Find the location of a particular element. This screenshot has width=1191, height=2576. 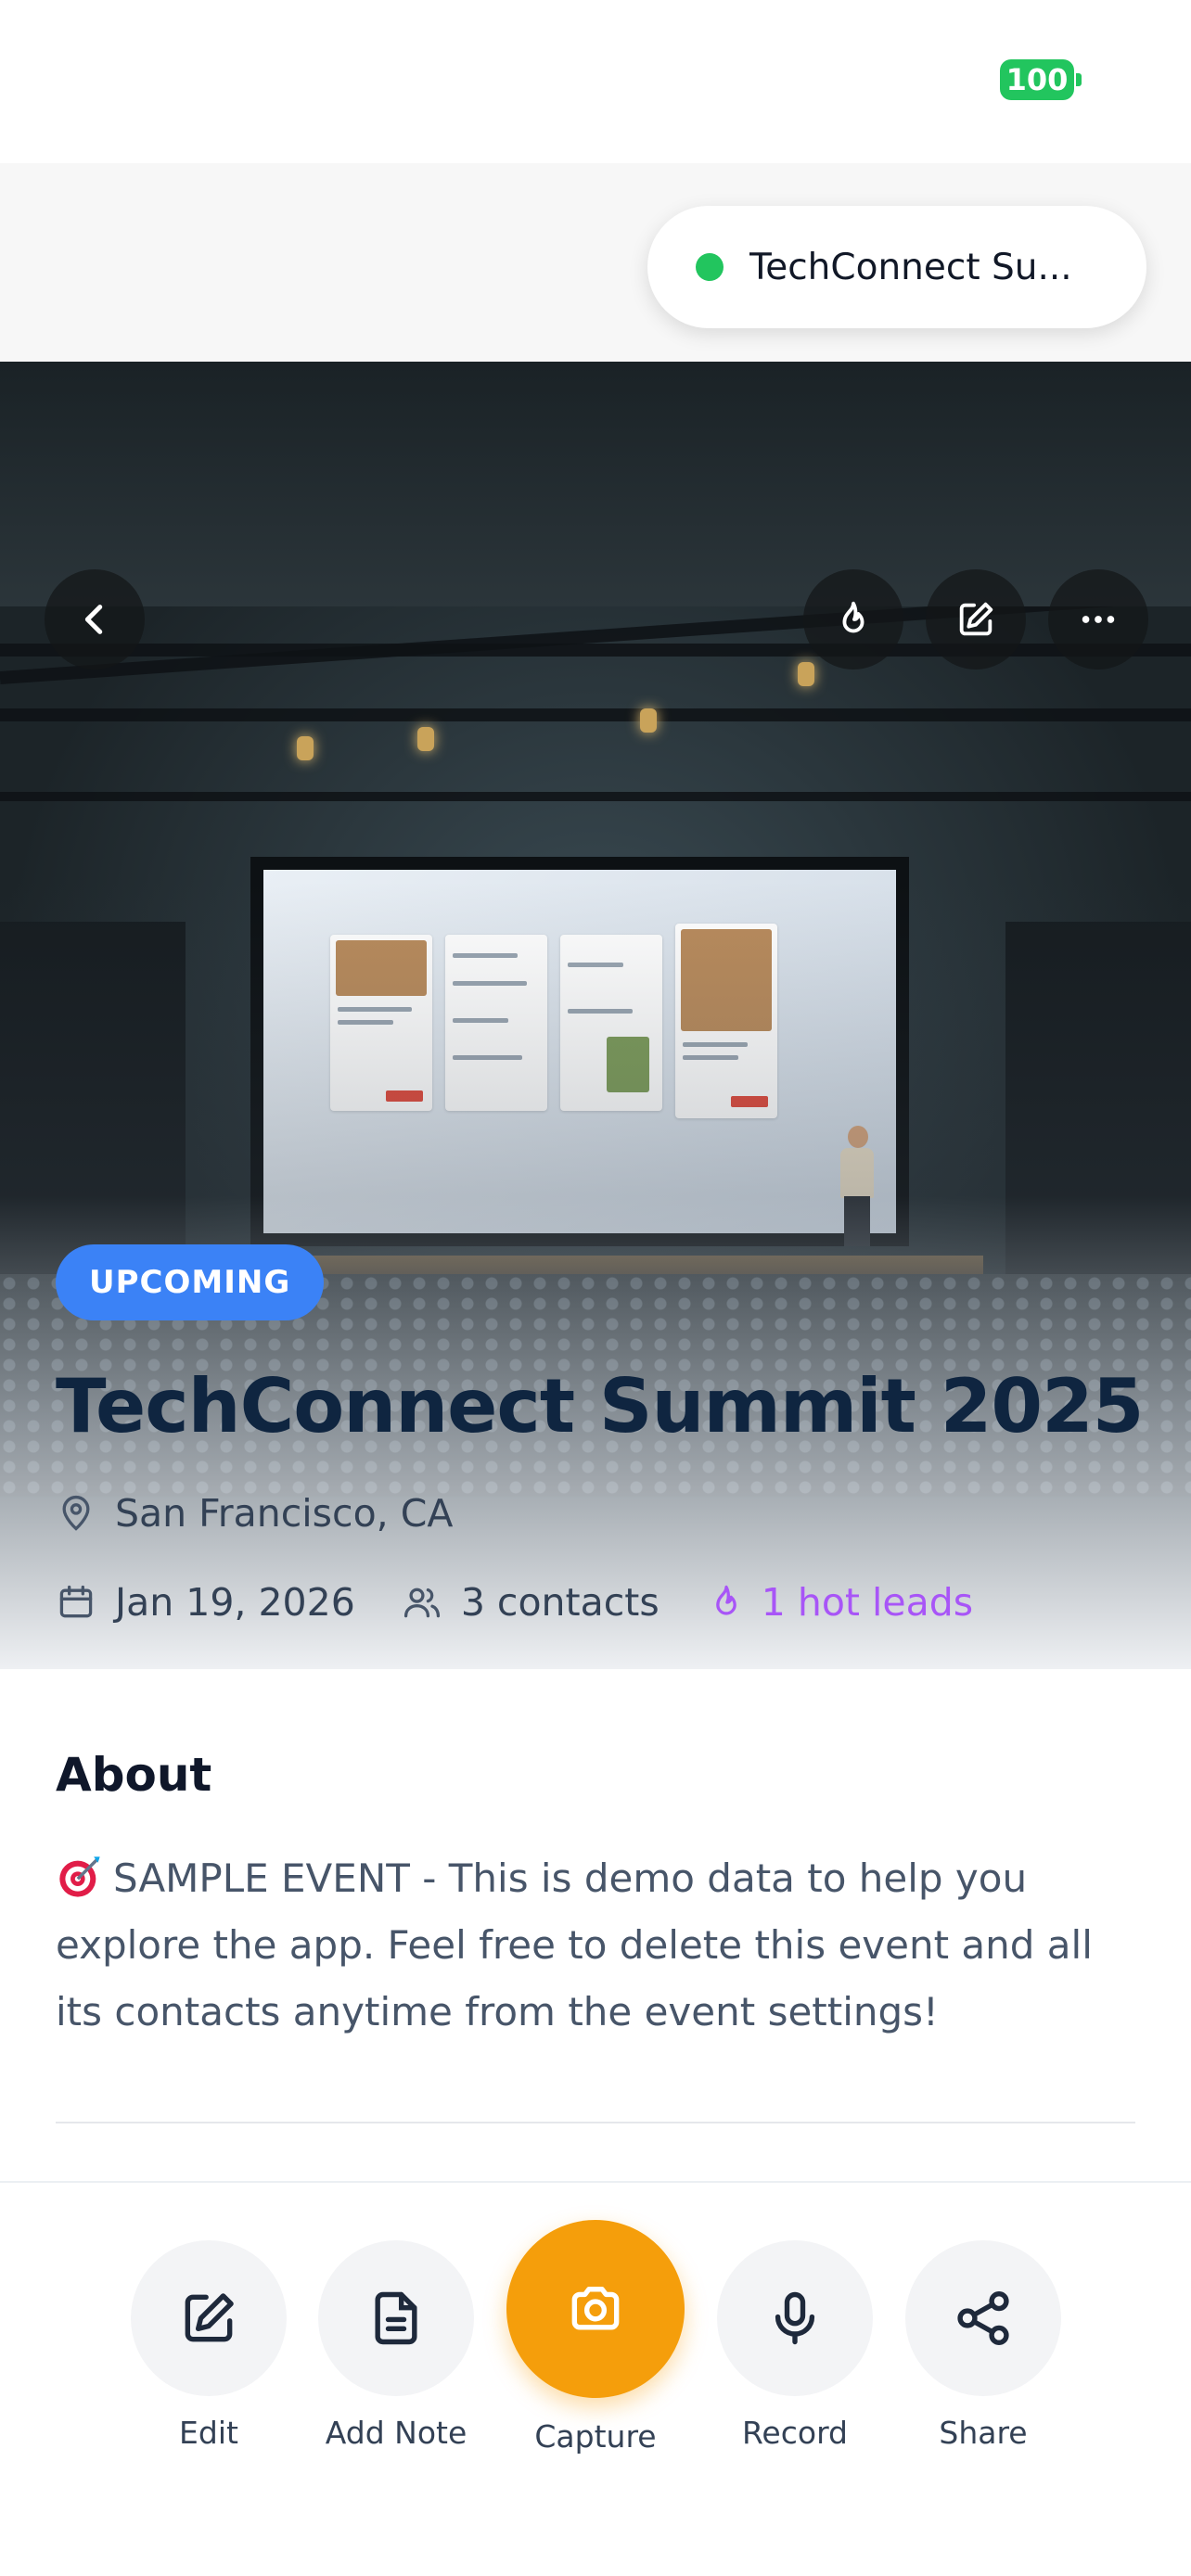

microphone-icon is located at coordinates (795, 2318).